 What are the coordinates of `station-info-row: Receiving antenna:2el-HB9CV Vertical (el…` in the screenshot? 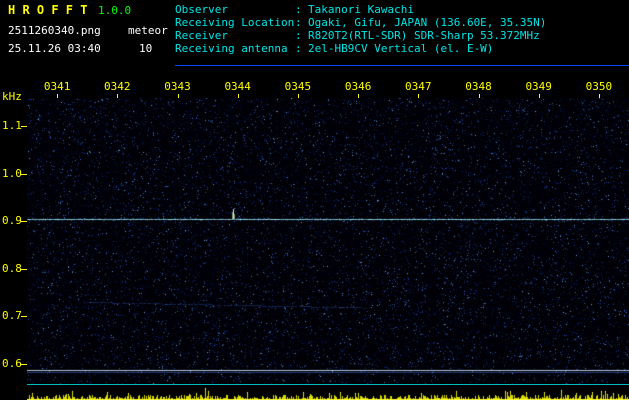 It's located at (360, 48).